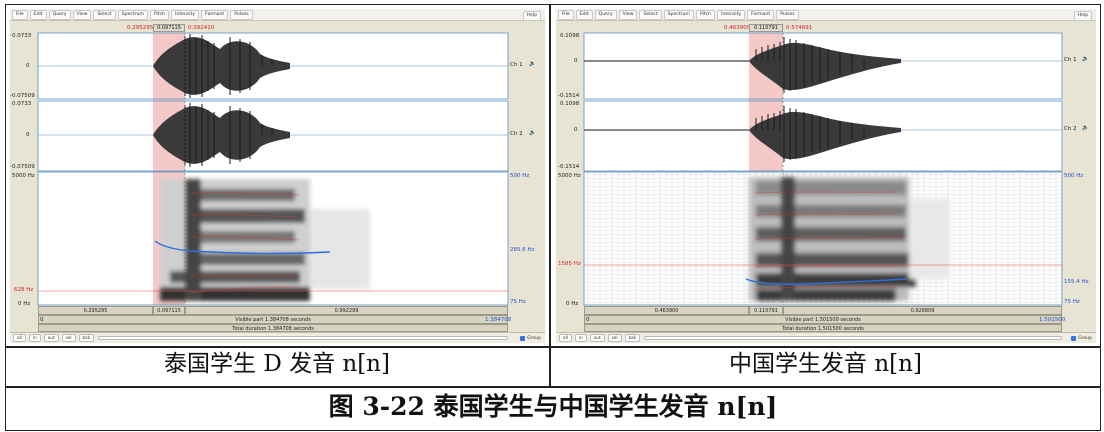 This screenshot has width=1104, height=432. I want to click on caption-left: 泰国学生 D 发音 n[n], so click(277, 364).